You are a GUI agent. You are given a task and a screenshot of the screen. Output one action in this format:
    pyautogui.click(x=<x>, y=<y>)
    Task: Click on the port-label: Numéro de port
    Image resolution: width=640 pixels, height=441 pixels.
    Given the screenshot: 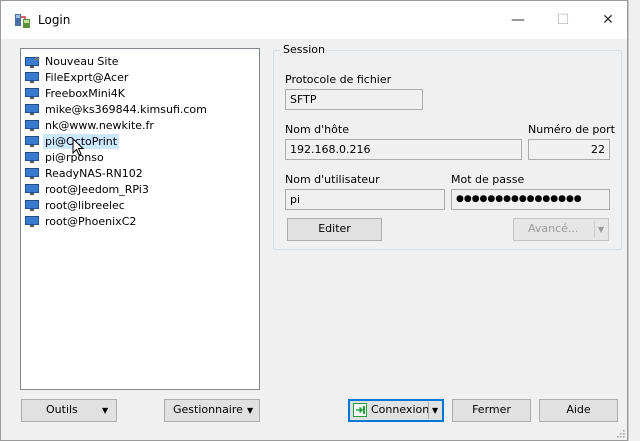 What is the action you would take?
    pyautogui.click(x=571, y=129)
    